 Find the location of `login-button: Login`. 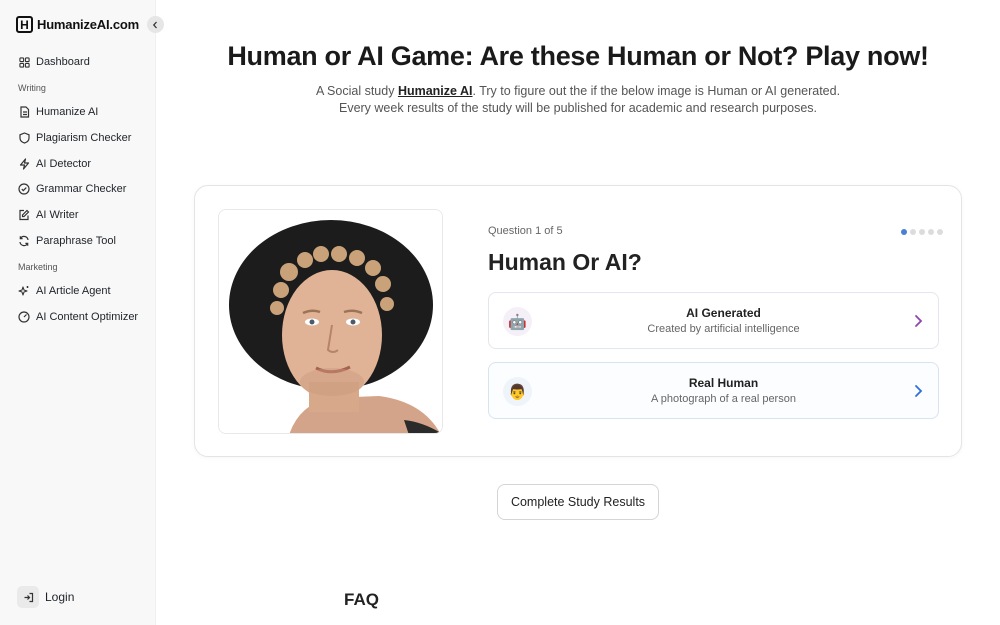

login-button: Login is located at coordinates (45, 597).